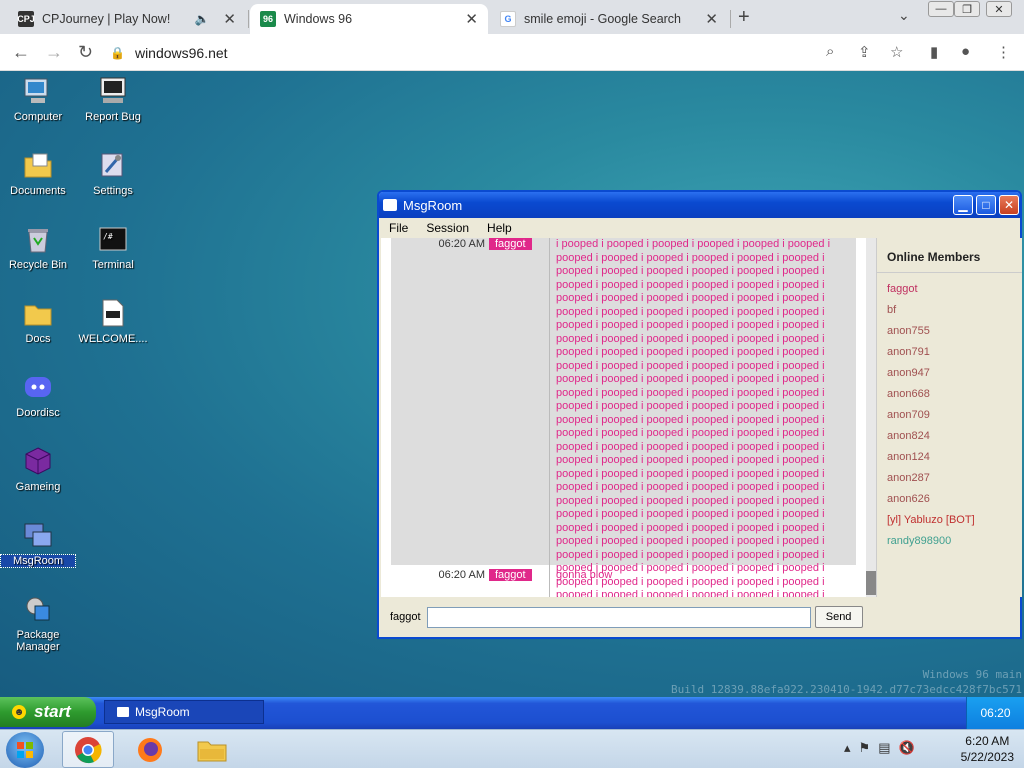 Image resolution: width=1024 pixels, height=768 pixels. I want to click on chrome-icon, so click(88, 749).